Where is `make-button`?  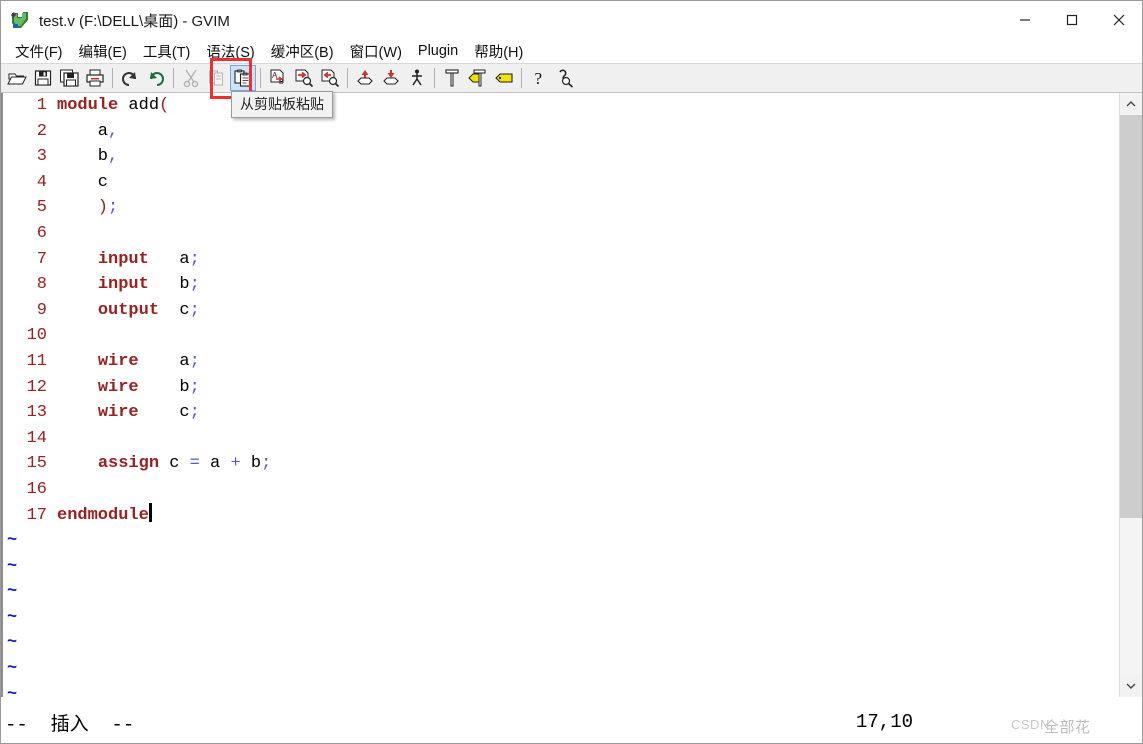 make-button is located at coordinates (452, 78).